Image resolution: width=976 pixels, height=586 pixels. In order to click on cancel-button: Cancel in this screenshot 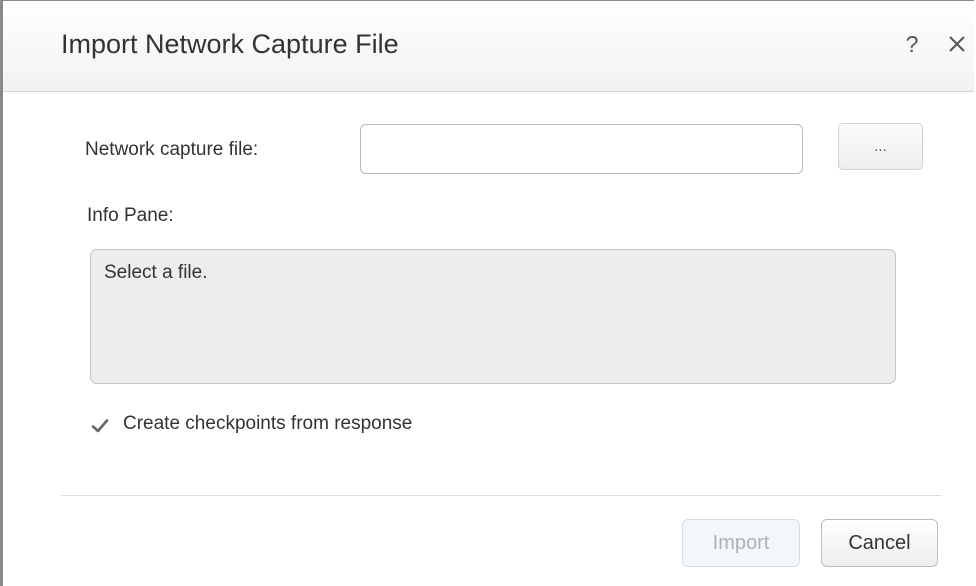, I will do `click(879, 543)`.